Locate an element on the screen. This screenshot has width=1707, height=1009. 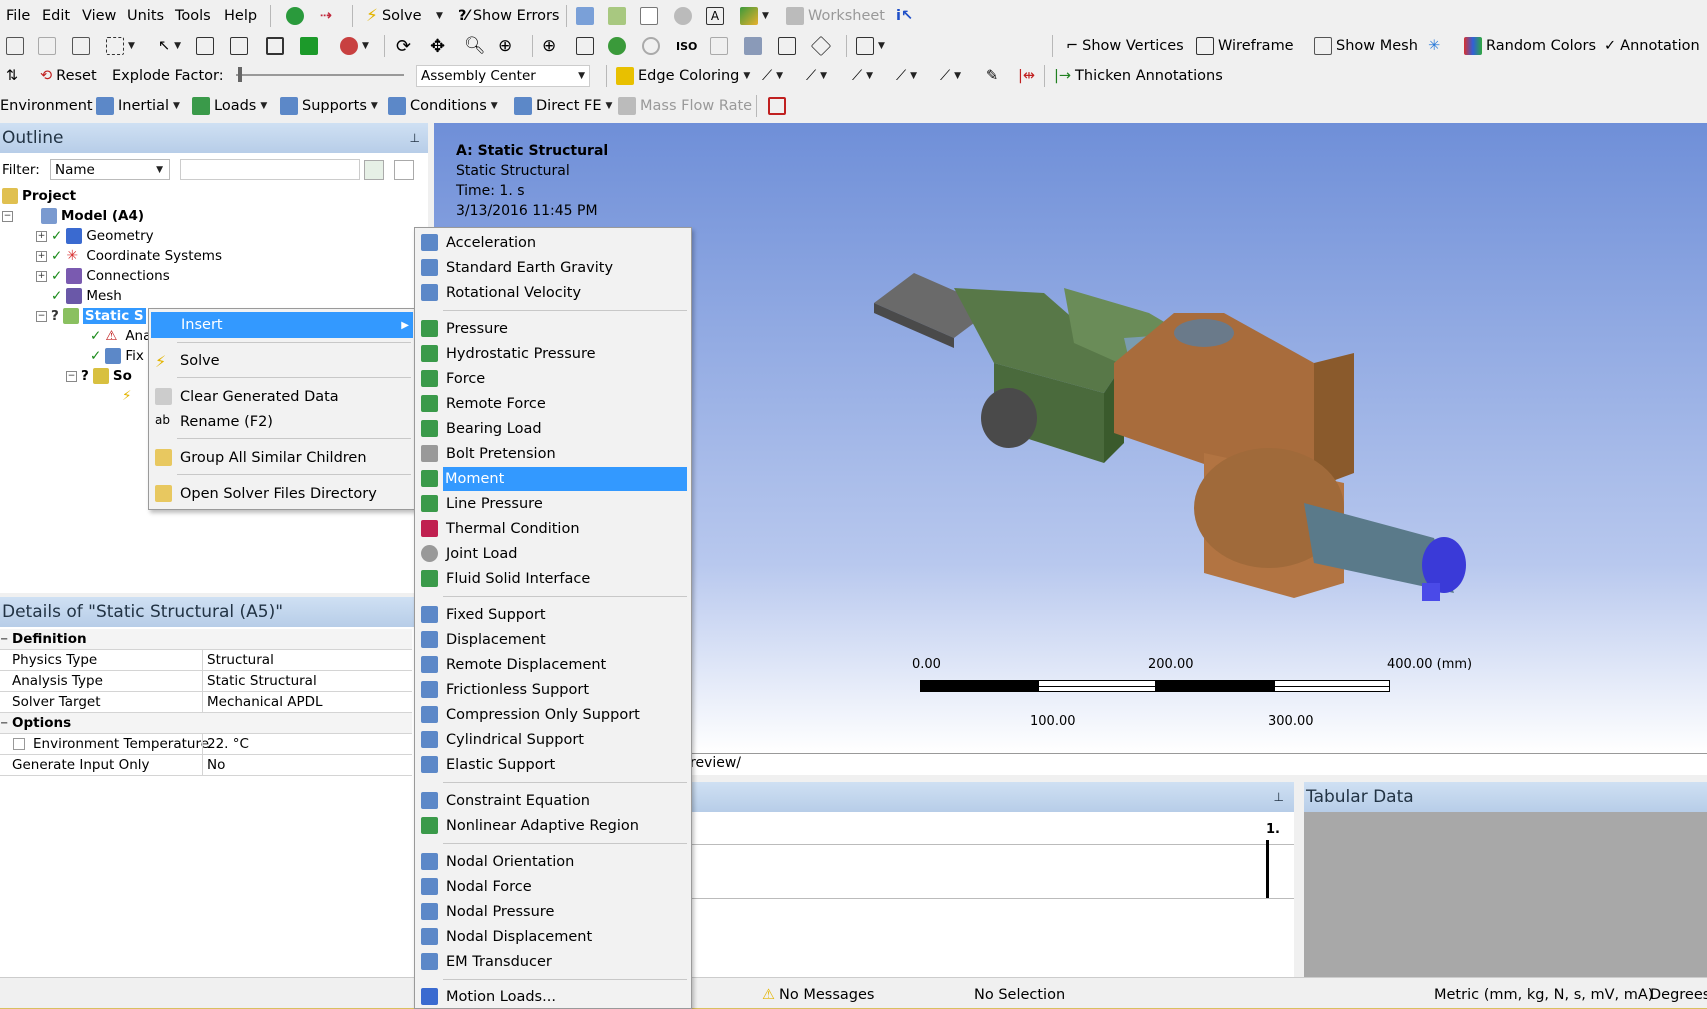
filter-input is located at coordinates (270, 169).